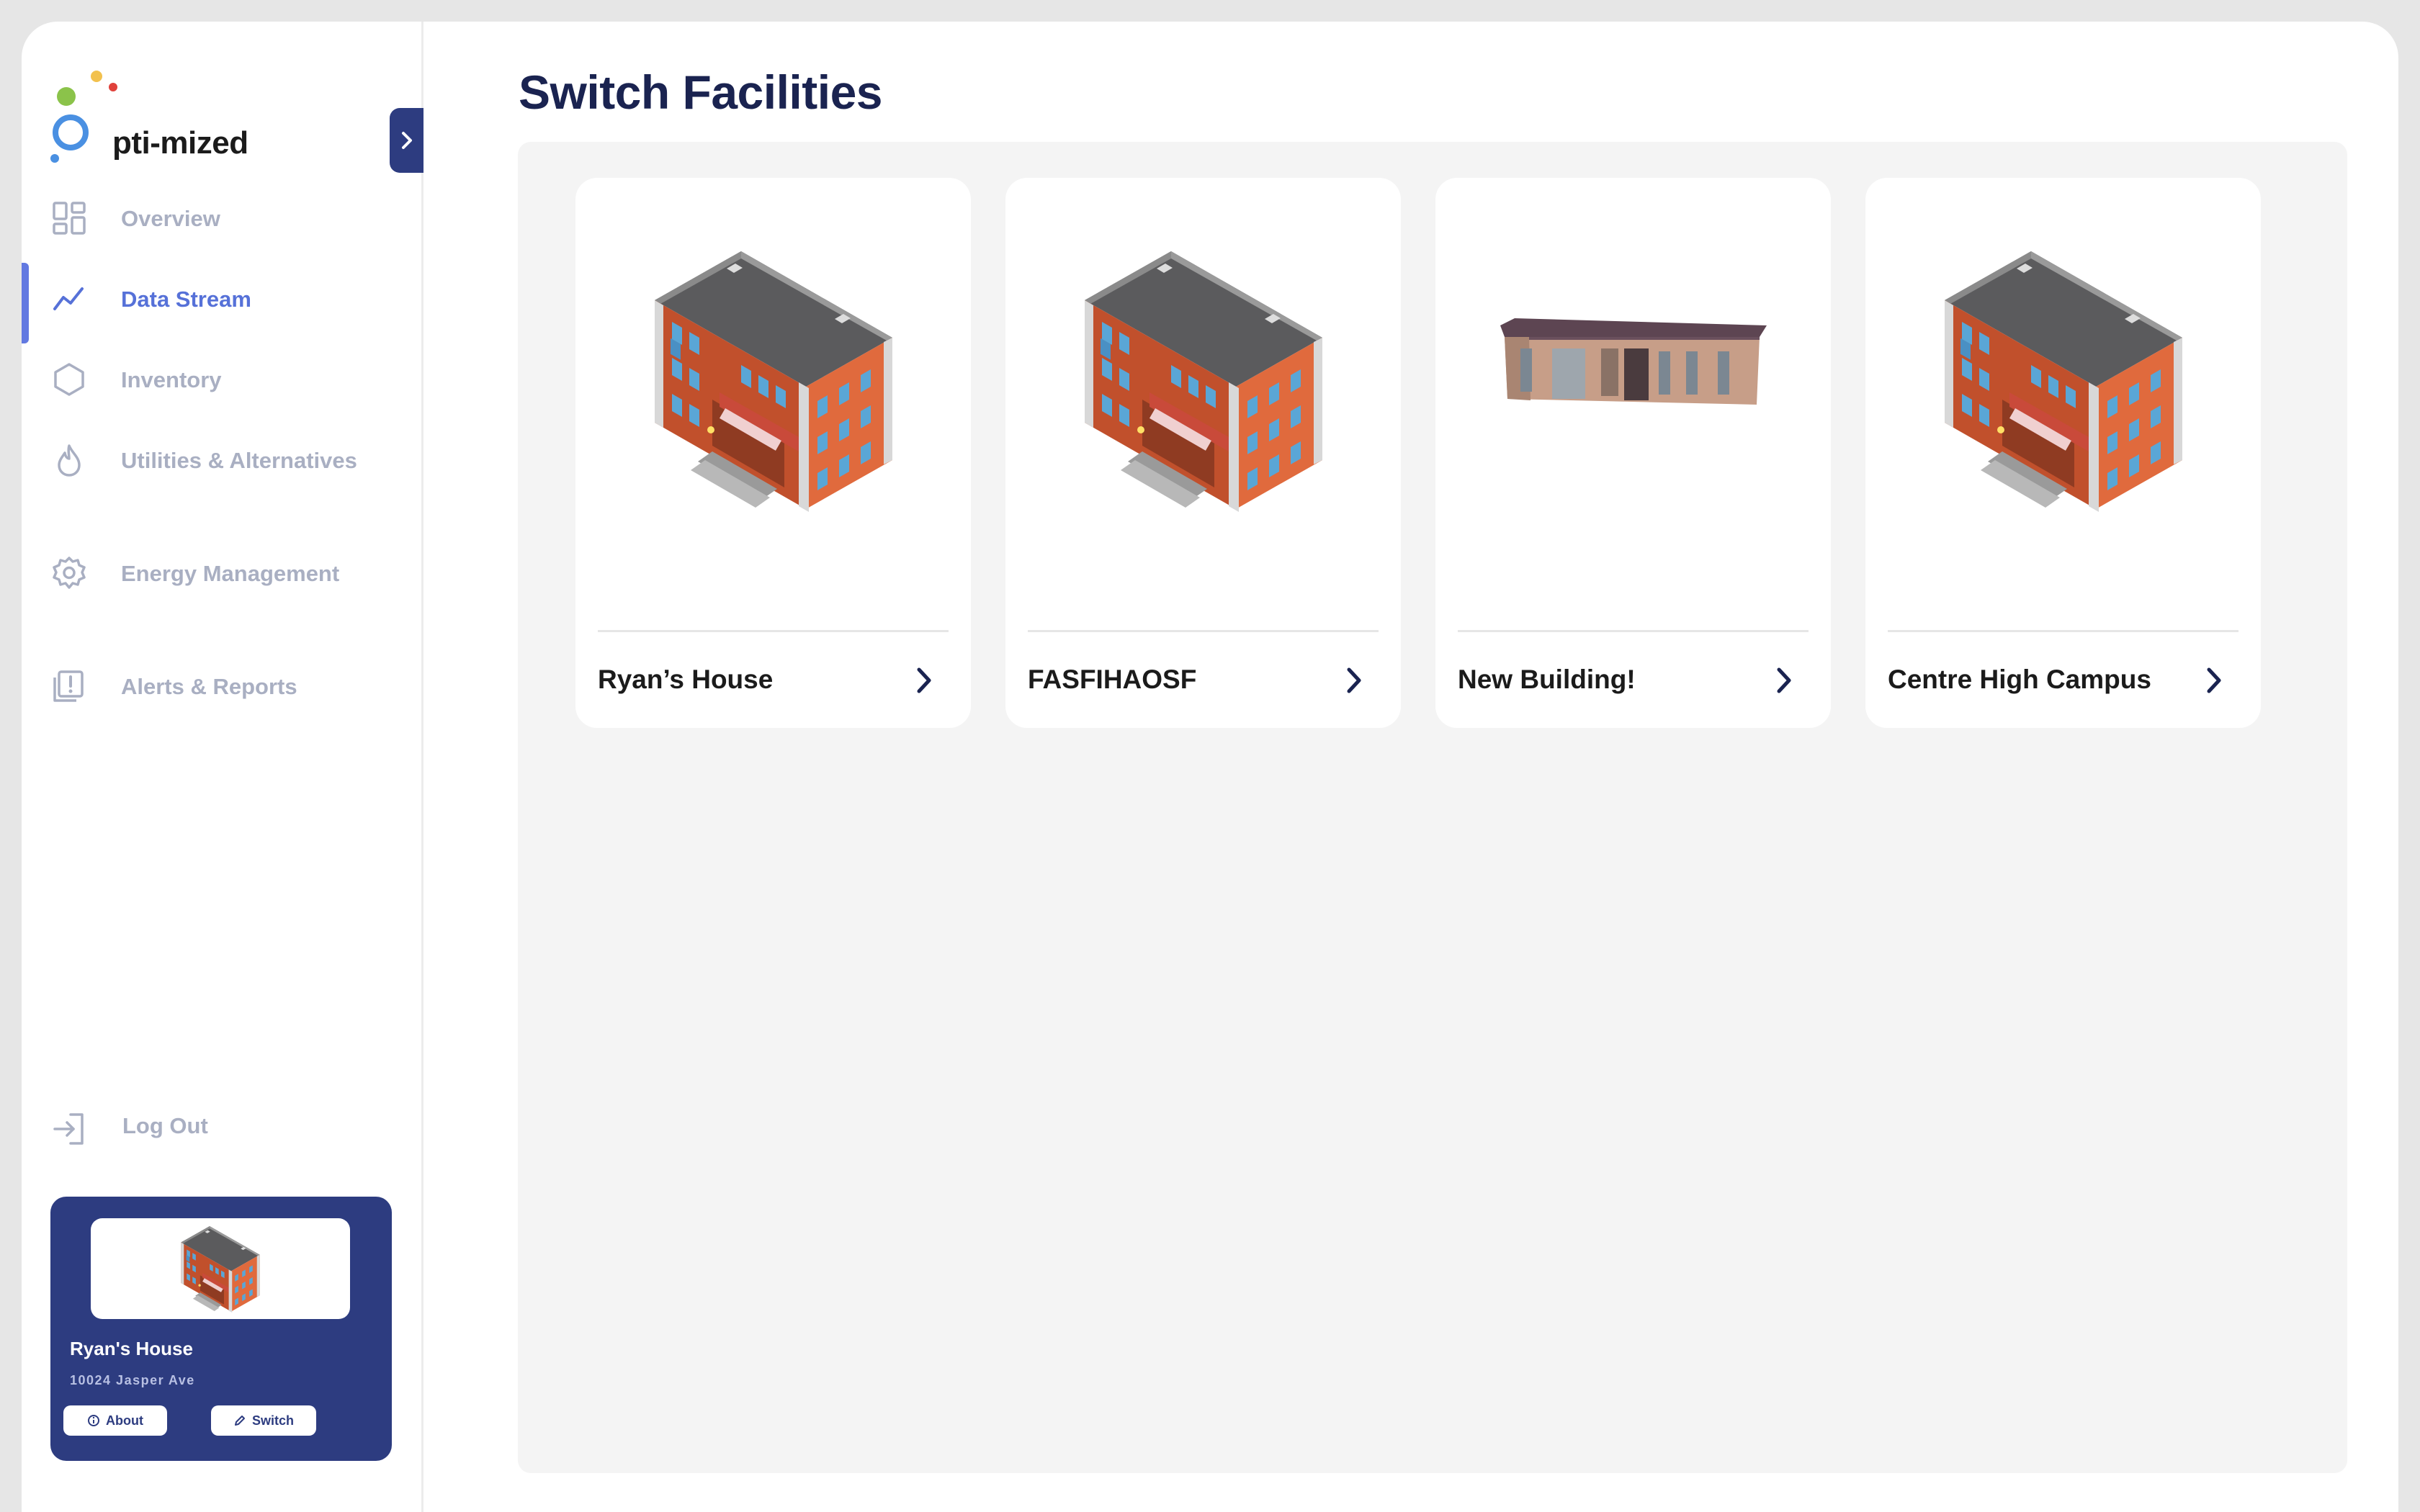 The width and height of the screenshot is (2420, 1512). What do you see at coordinates (131, 1348) in the screenshot?
I see `current-facility-name: Ryan's House` at bounding box center [131, 1348].